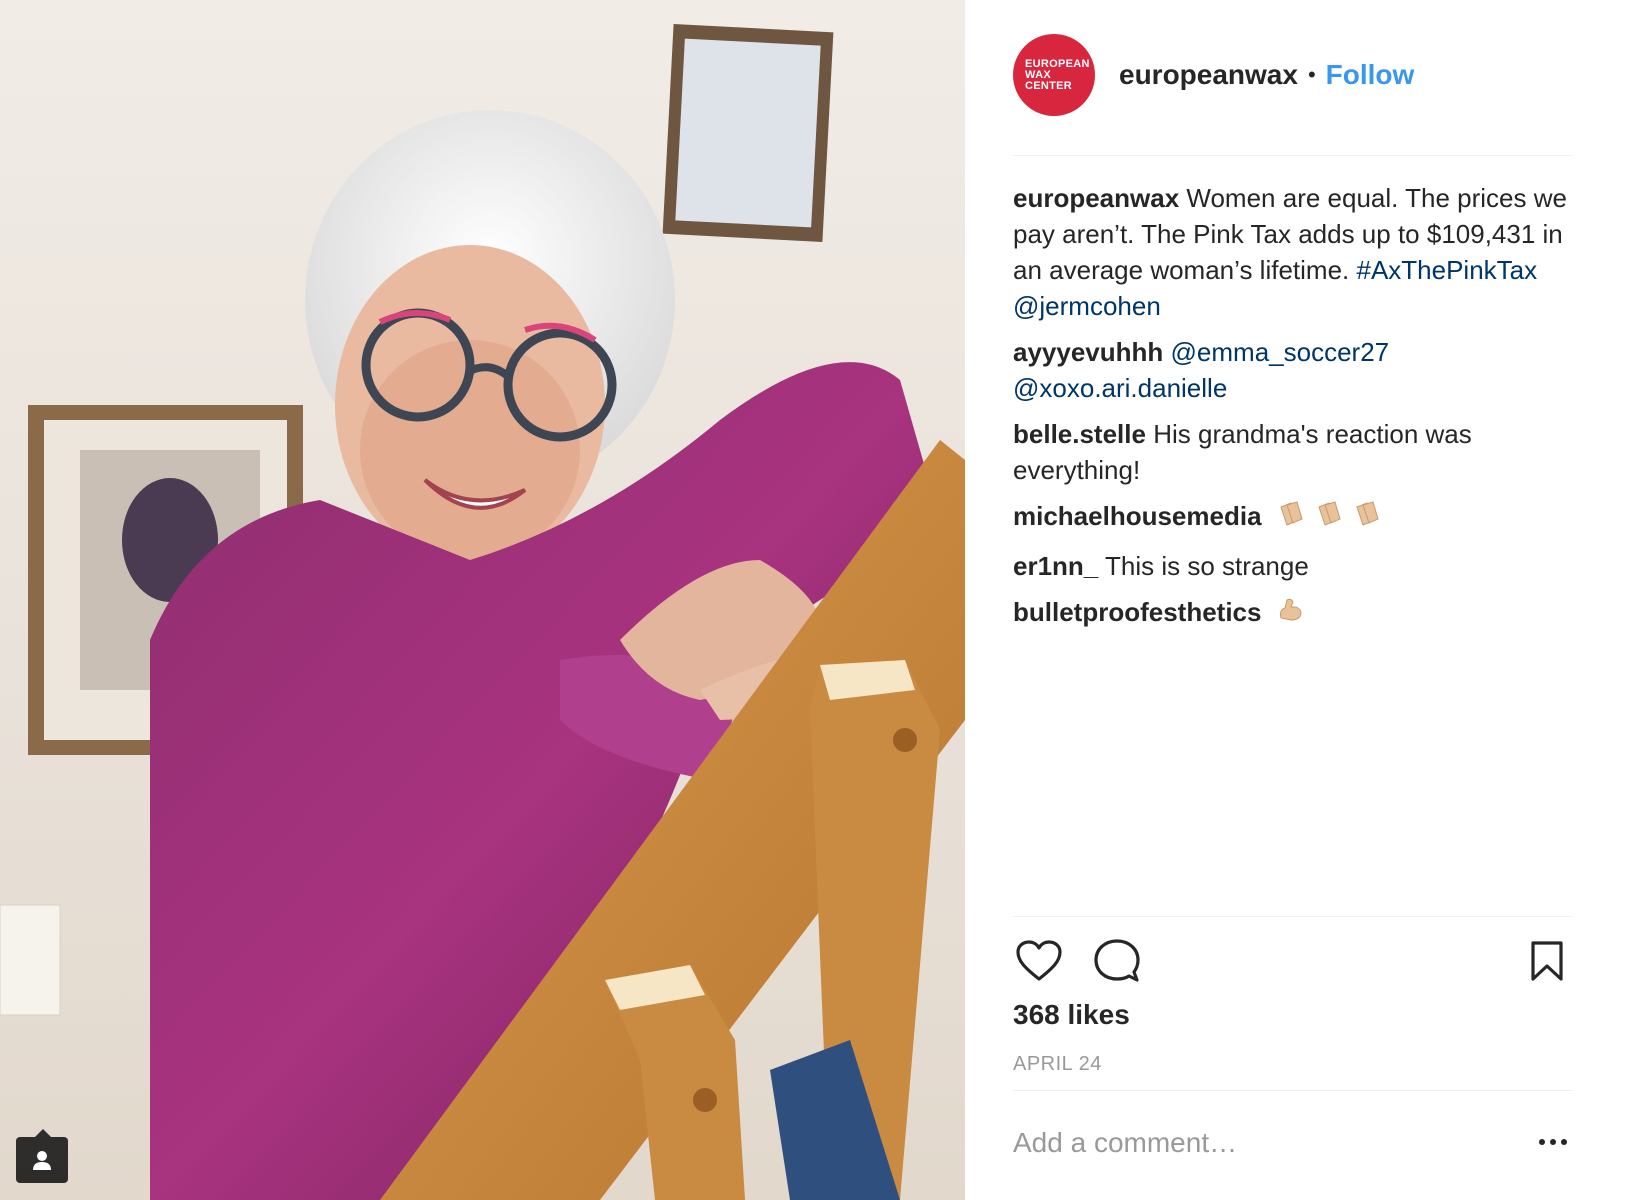  Describe the element at coordinates (1137, 516) in the screenshot. I see `comment-user: michaelhousemedia` at that location.